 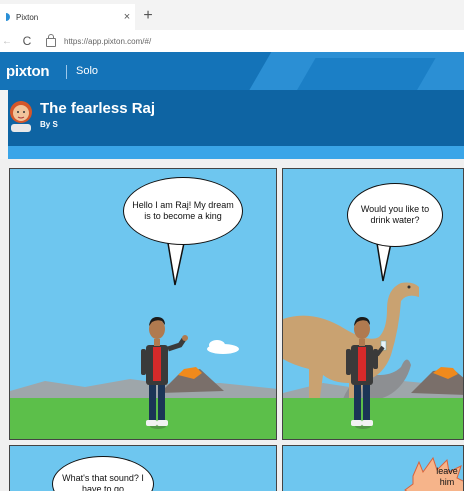 I want to click on browser-navbar: ← C https://app.pixton.com/#/, so click(x=232, y=41).